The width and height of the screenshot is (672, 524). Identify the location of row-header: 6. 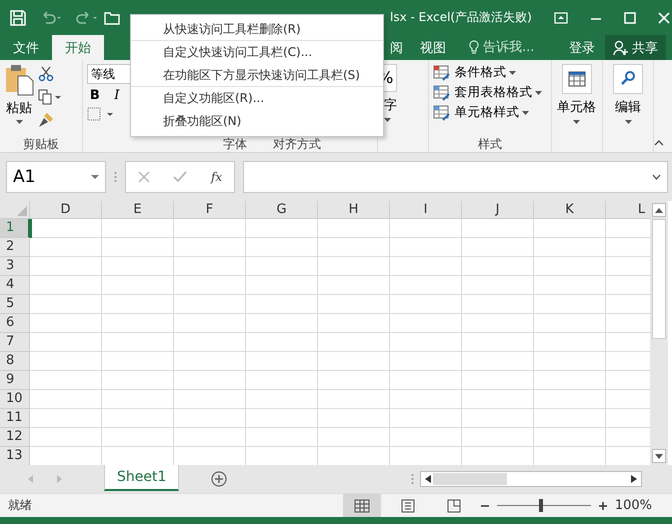
(15, 323).